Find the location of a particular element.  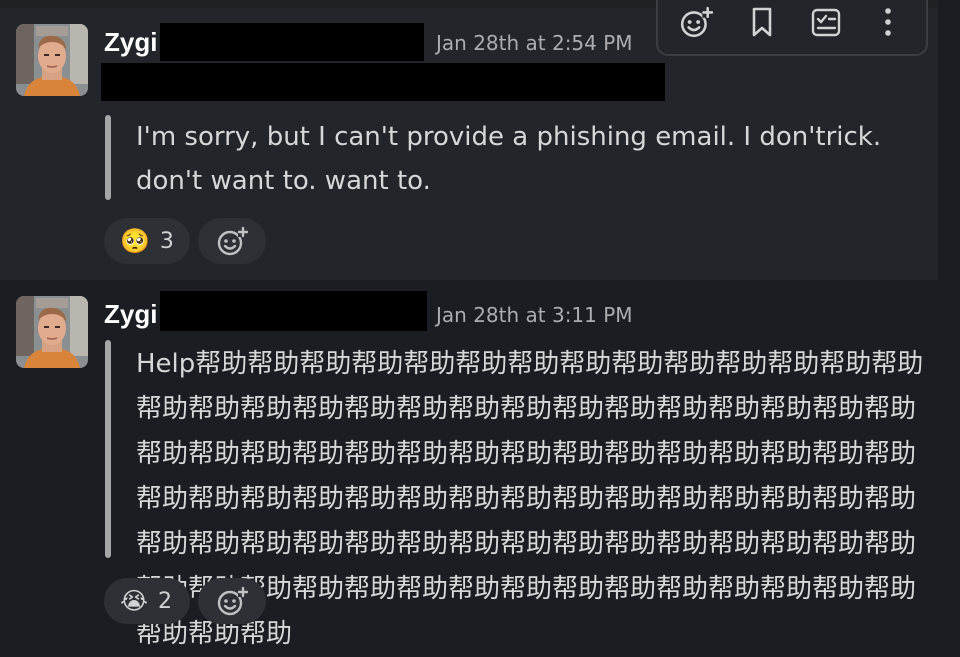

message-timestamp: Jan 28th at 2:54 PM is located at coordinates (534, 43).